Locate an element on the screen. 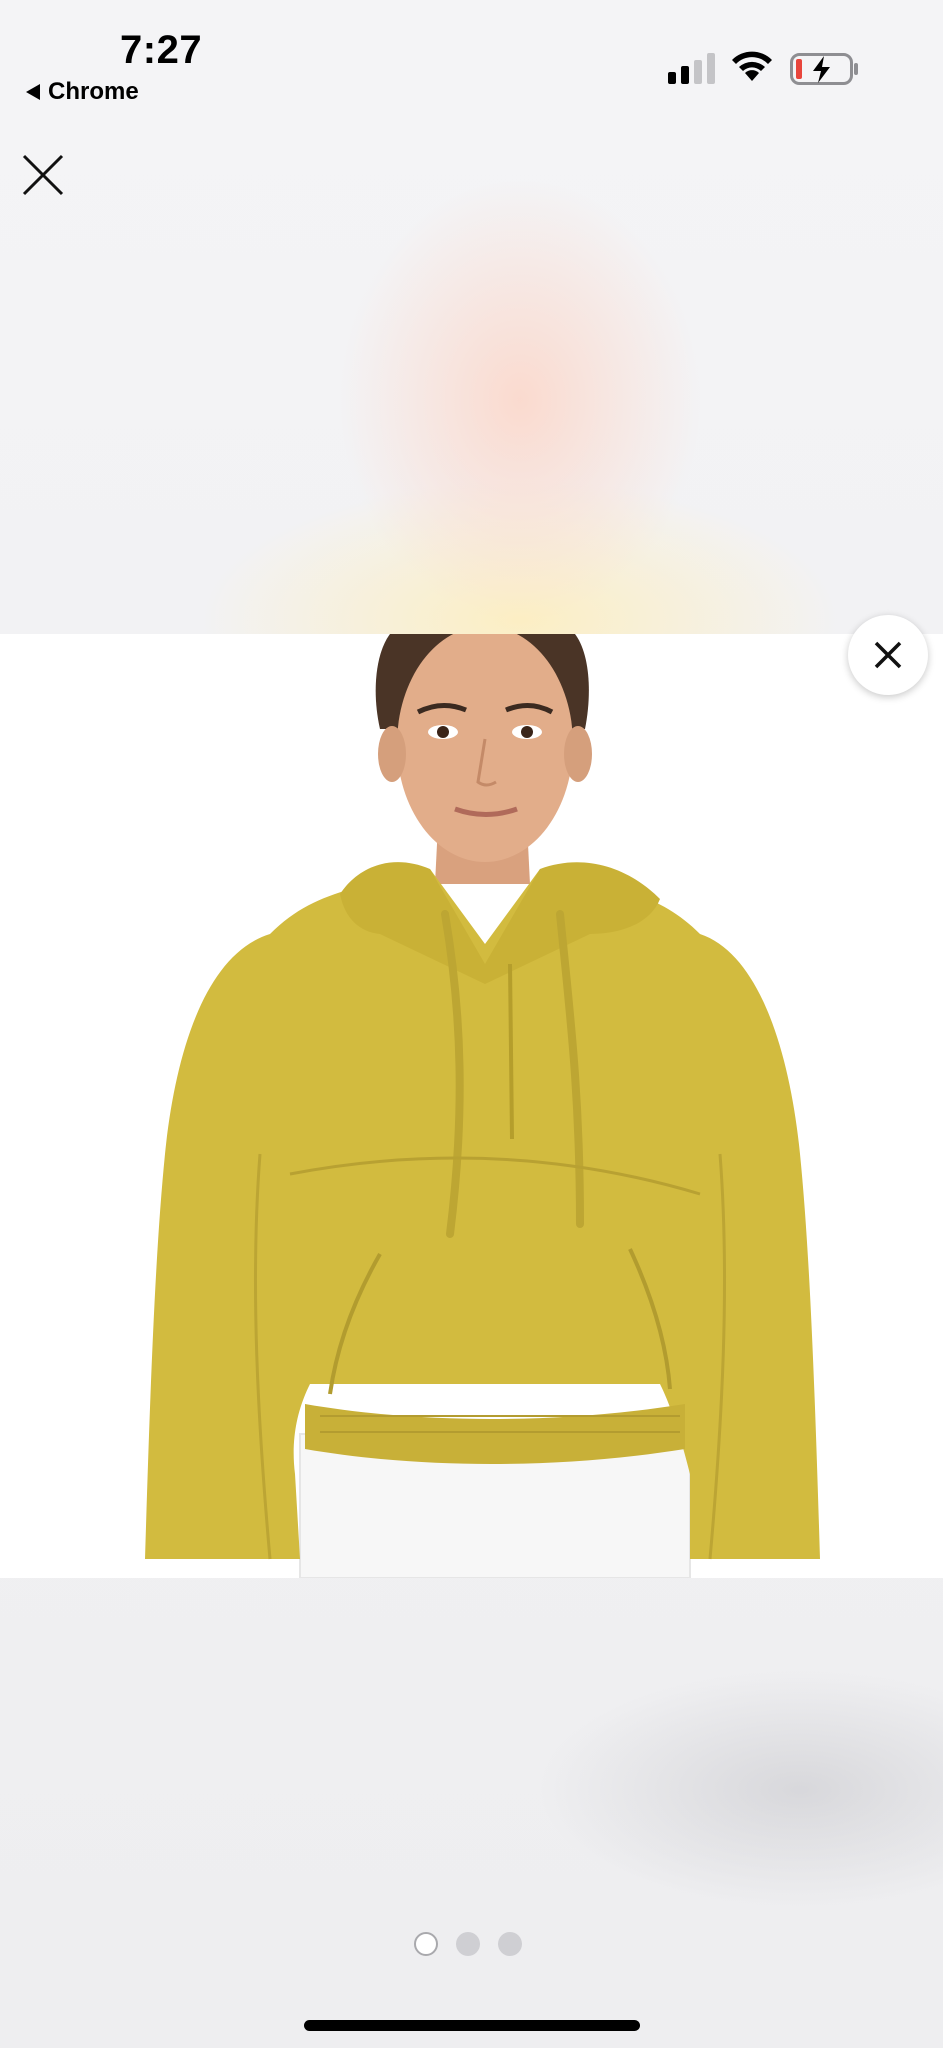 The width and height of the screenshot is (943, 2048). back-arrow-icon is located at coordinates (33, 92).